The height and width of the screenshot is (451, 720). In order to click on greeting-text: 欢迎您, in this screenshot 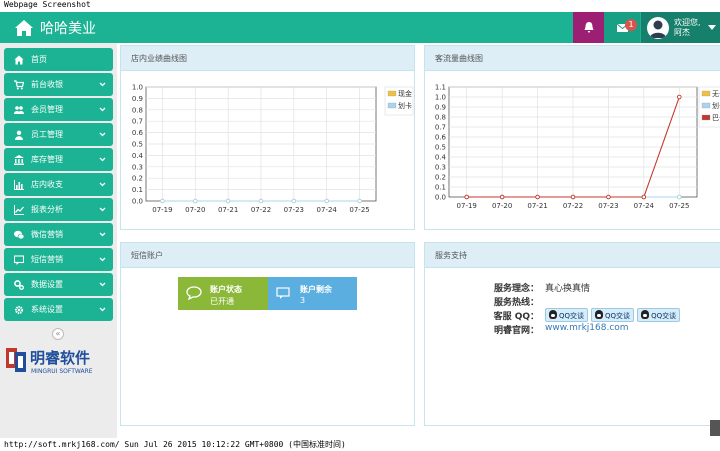, I will do `click(687, 22)`.